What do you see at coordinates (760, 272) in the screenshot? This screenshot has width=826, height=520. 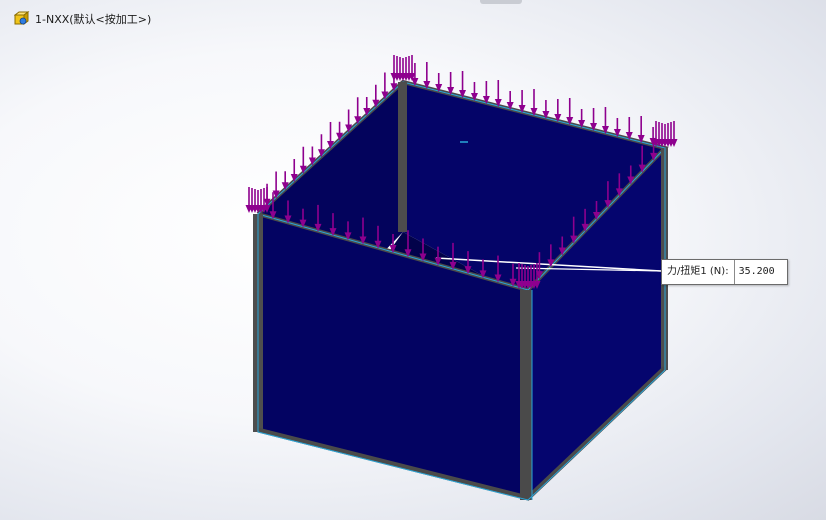 I see `force-value-input` at bounding box center [760, 272].